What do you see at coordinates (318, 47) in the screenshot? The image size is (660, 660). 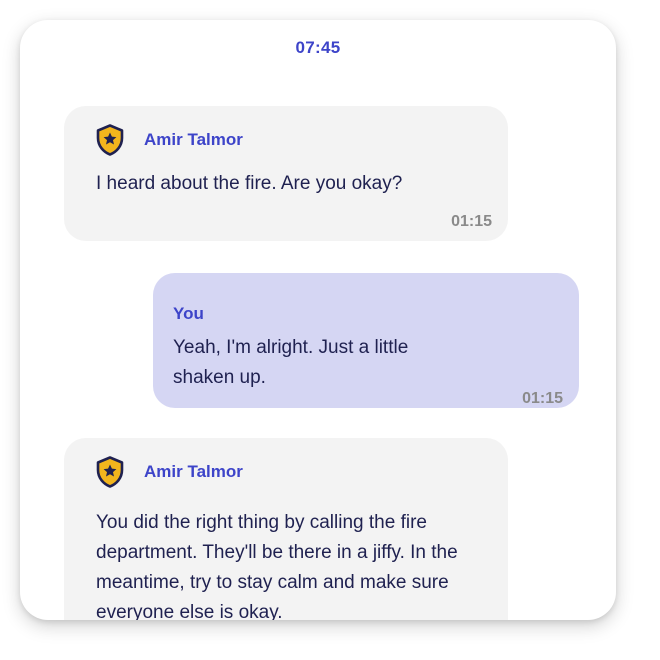 I see `status-time: 07:45` at bounding box center [318, 47].